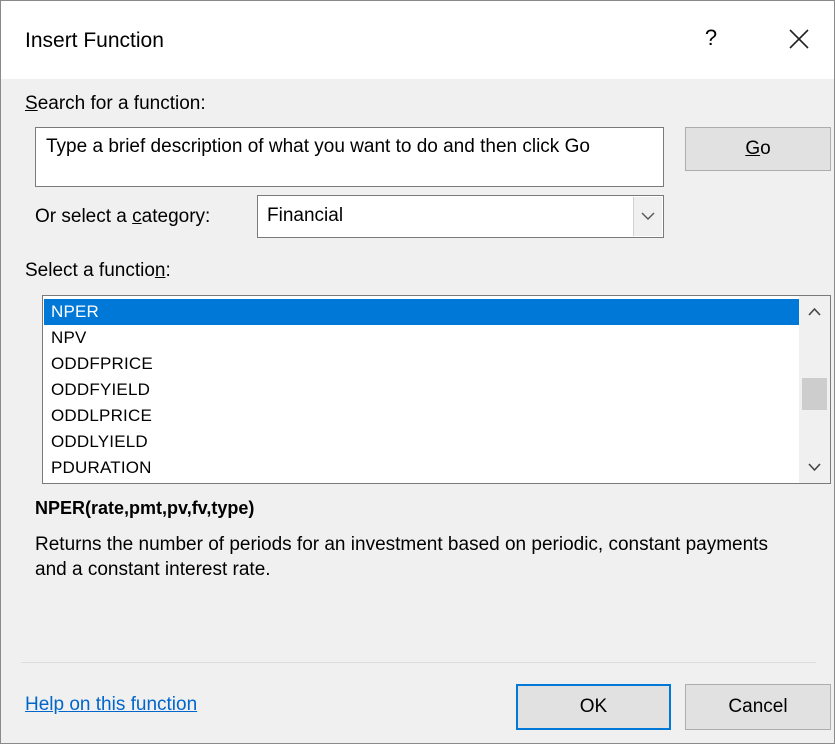 The image size is (835, 744). Describe the element at coordinates (145, 508) in the screenshot. I see `function-syntax: NPER(rate,pmt,pv,fv,type)` at that location.